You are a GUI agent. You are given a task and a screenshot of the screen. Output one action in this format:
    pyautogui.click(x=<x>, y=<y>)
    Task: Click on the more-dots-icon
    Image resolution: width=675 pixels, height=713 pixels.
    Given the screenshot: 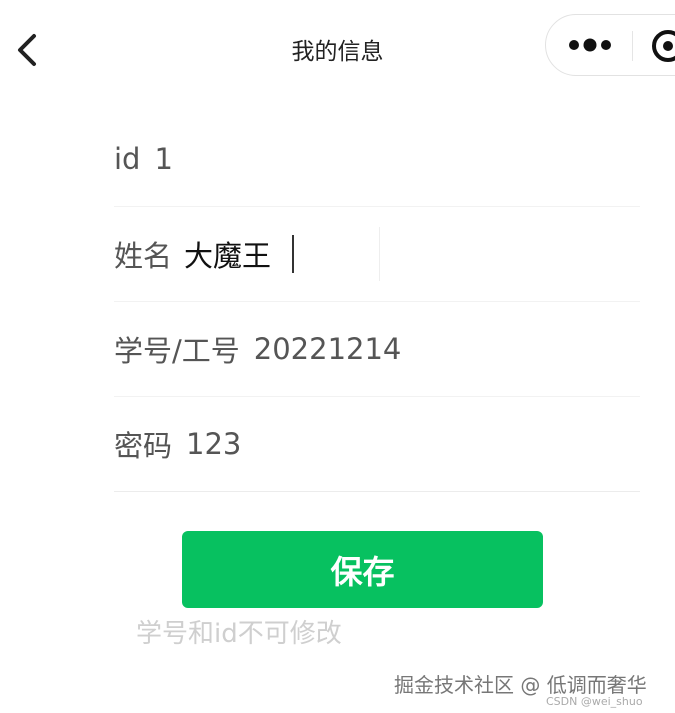 What is the action you would take?
    pyautogui.click(x=590, y=45)
    